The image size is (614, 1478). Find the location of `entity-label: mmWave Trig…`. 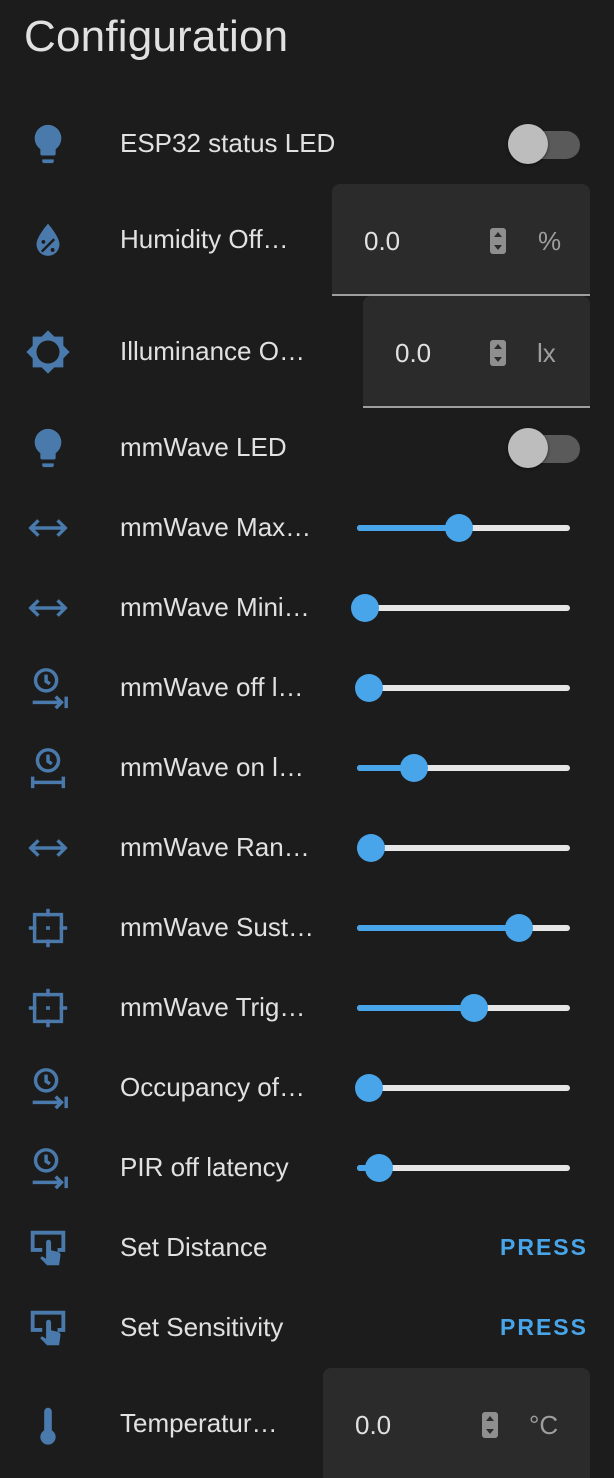

entity-label: mmWave Trig… is located at coordinates (213, 1007).